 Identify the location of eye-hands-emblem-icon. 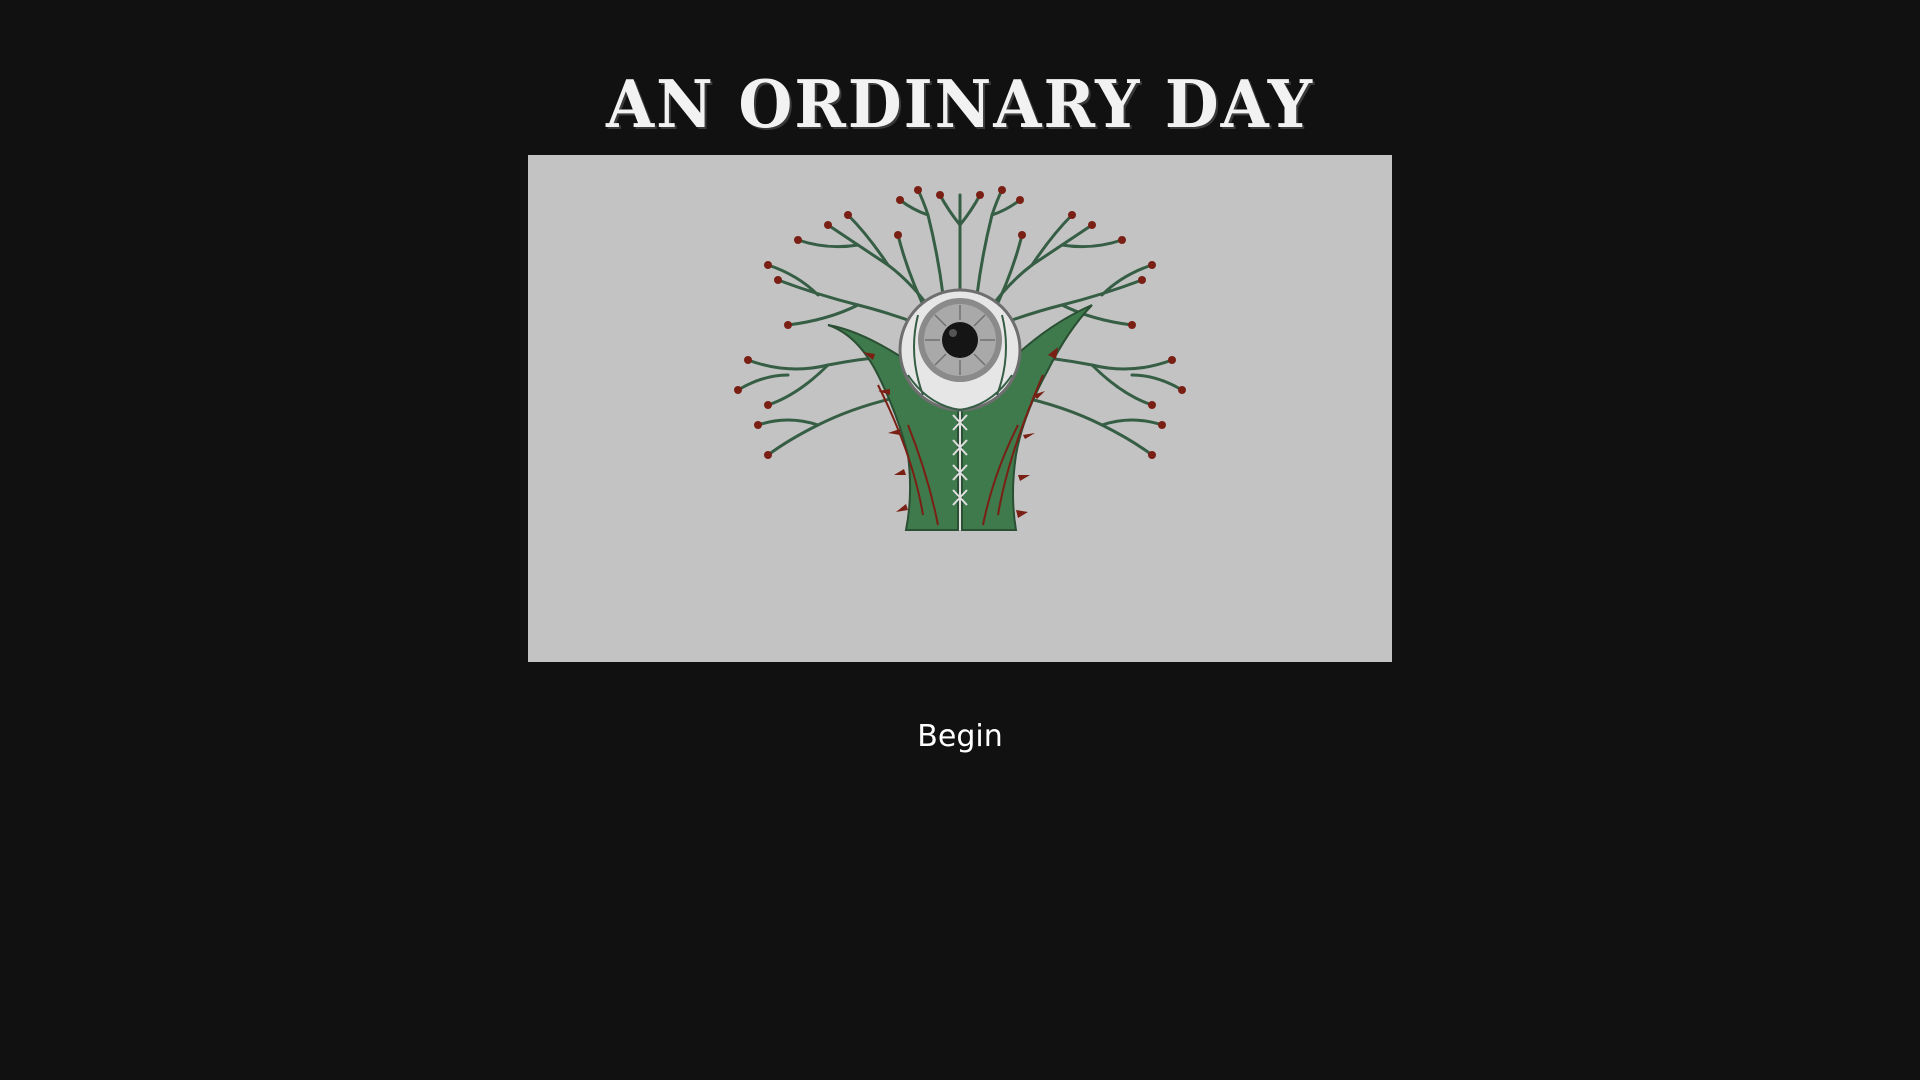
(960, 358).